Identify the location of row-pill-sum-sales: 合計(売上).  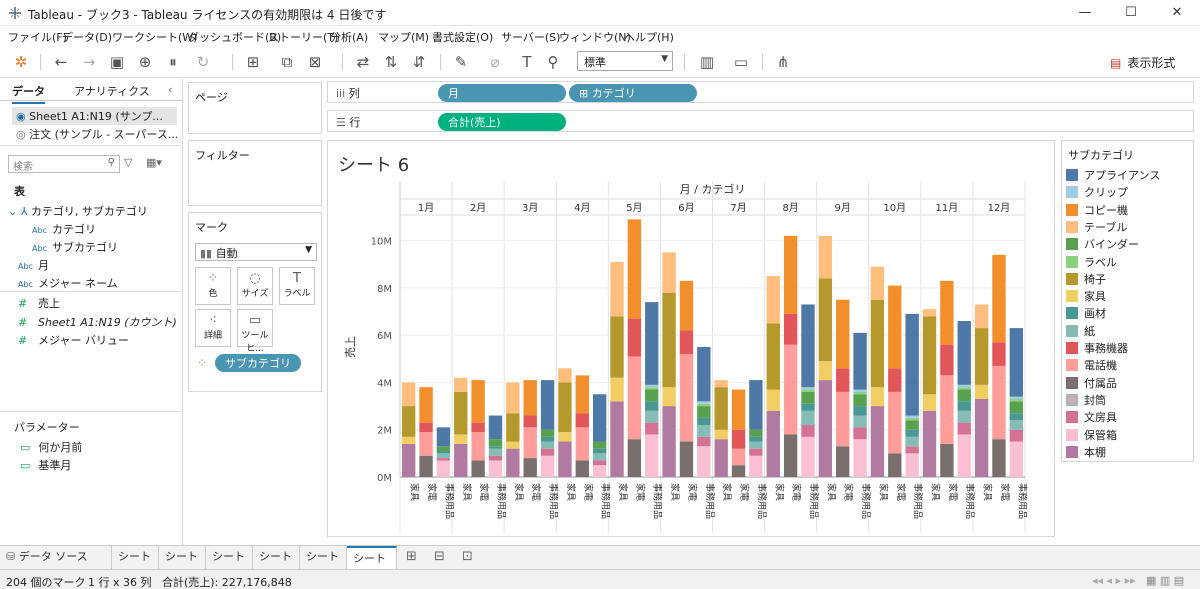
(502, 122).